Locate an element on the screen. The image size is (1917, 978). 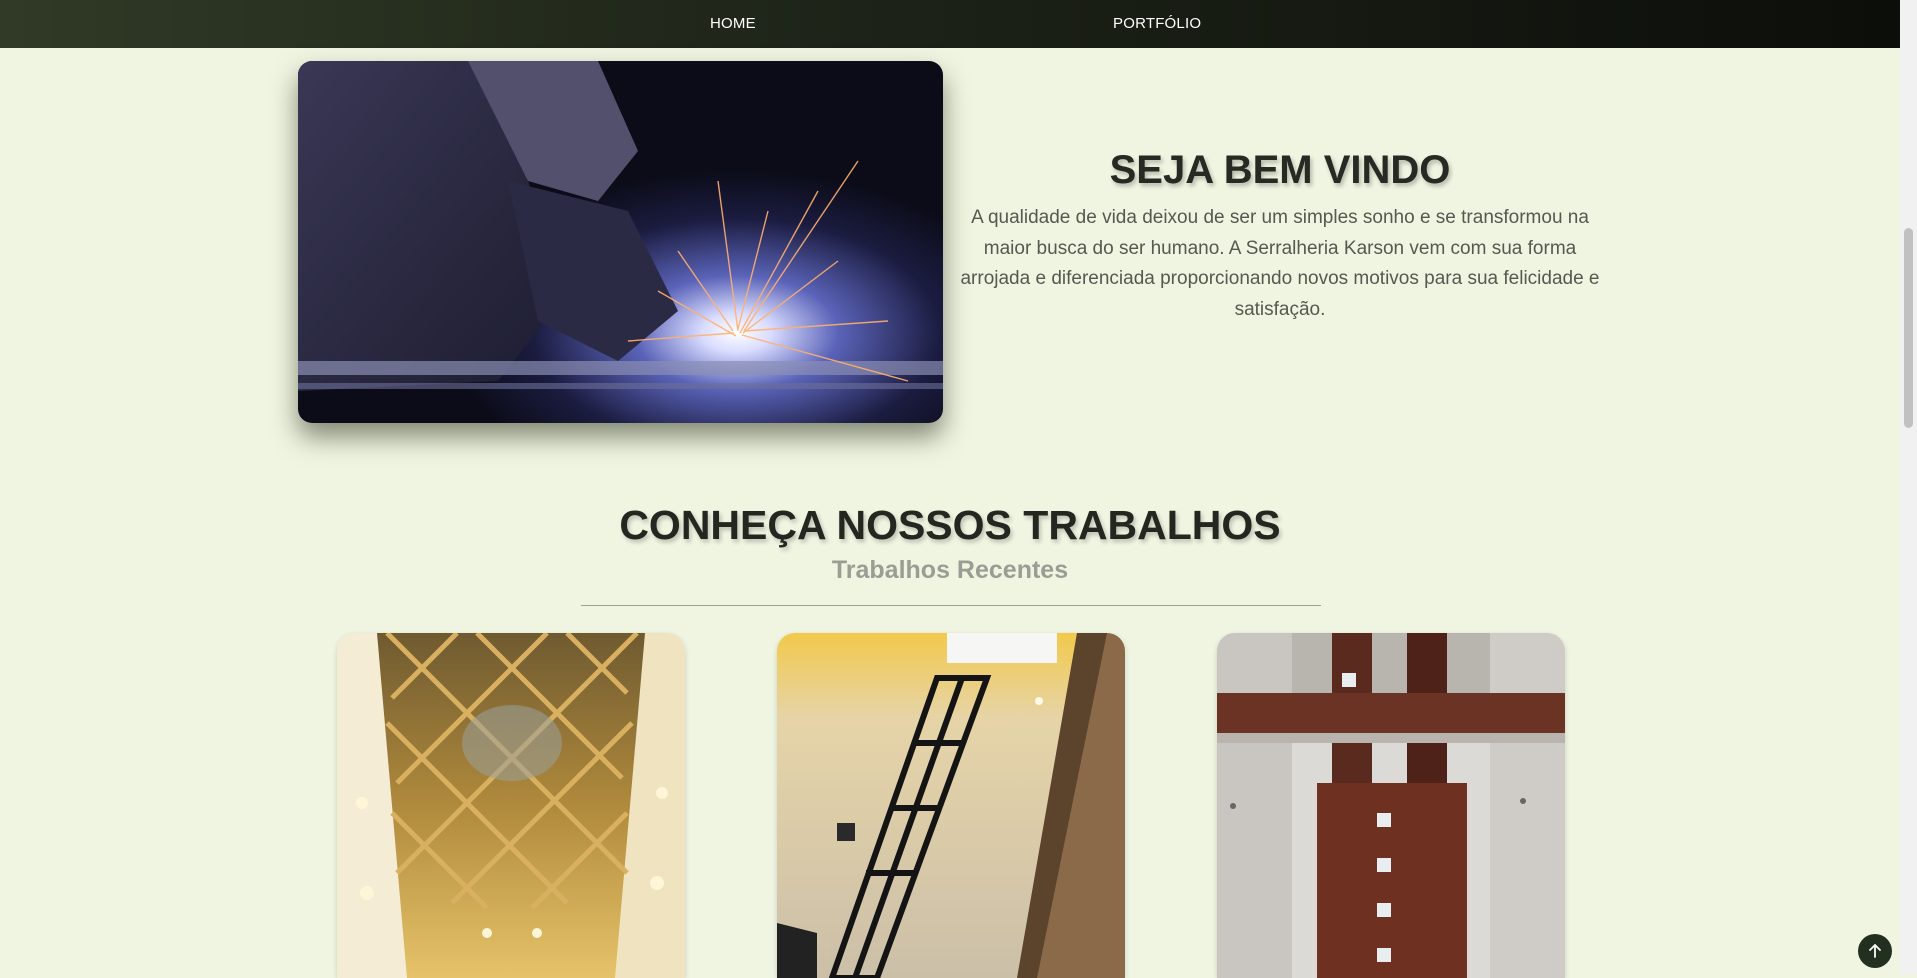
works-section-subtitle: Trabalhos Recentes is located at coordinates (950, 570).